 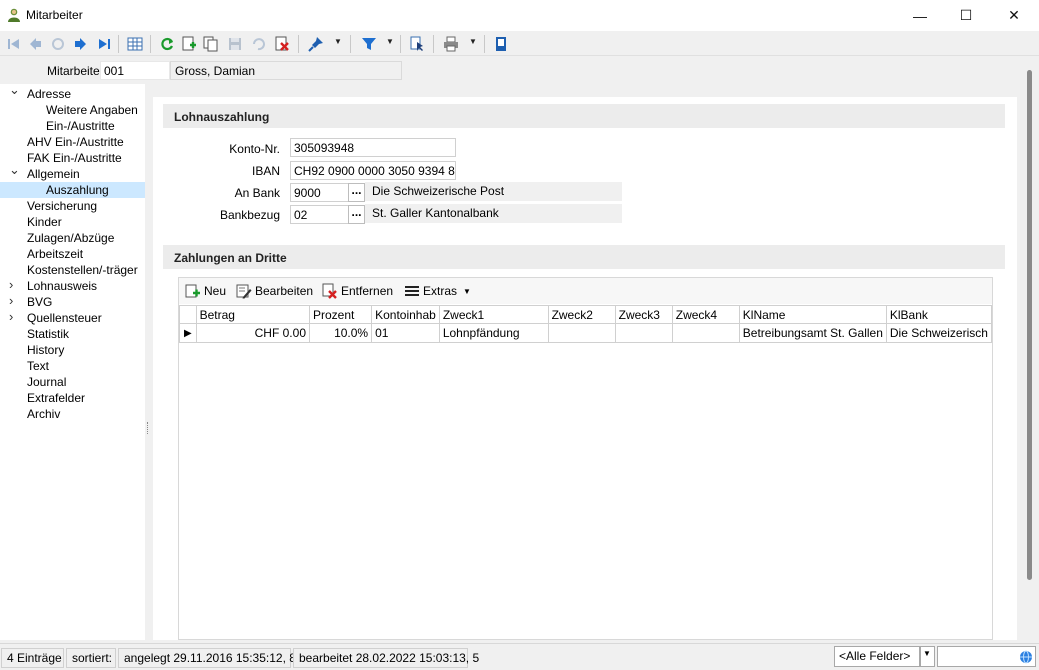 What do you see at coordinates (405, 333) in the screenshot?
I see `table-cell: 01` at bounding box center [405, 333].